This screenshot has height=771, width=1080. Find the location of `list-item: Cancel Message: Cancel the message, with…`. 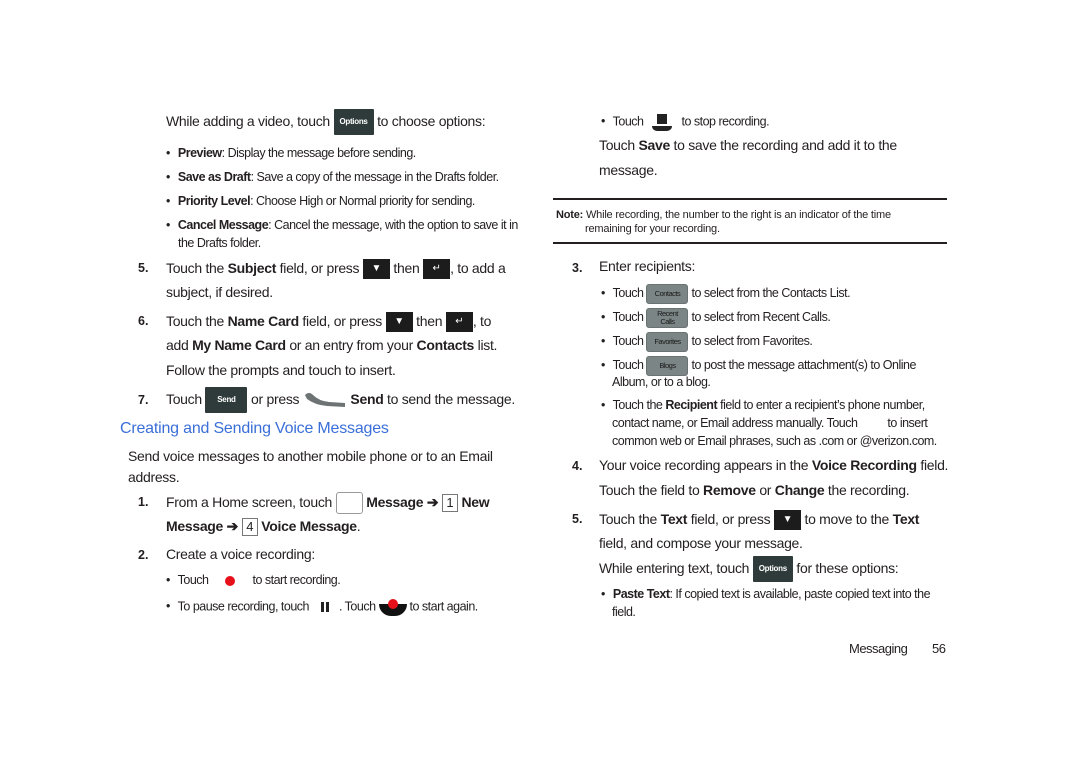

list-item: Cancel Message: Cancel the message, with… is located at coordinates (342, 225).